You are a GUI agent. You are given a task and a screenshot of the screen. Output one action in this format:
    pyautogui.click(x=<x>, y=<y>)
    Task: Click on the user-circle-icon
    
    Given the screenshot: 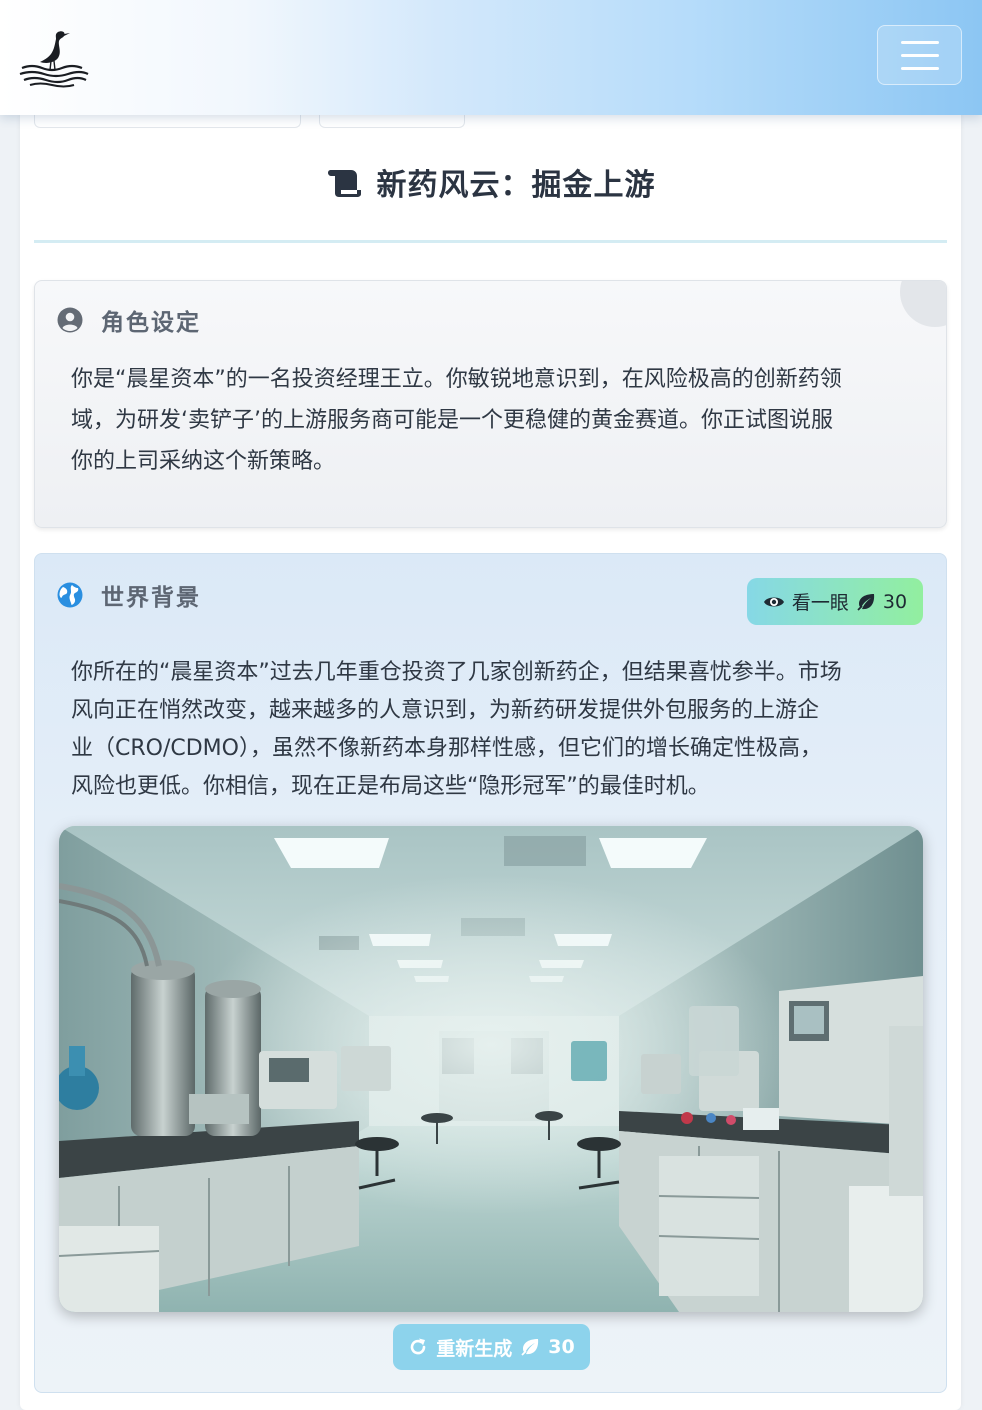 What is the action you would take?
    pyautogui.click(x=70, y=320)
    